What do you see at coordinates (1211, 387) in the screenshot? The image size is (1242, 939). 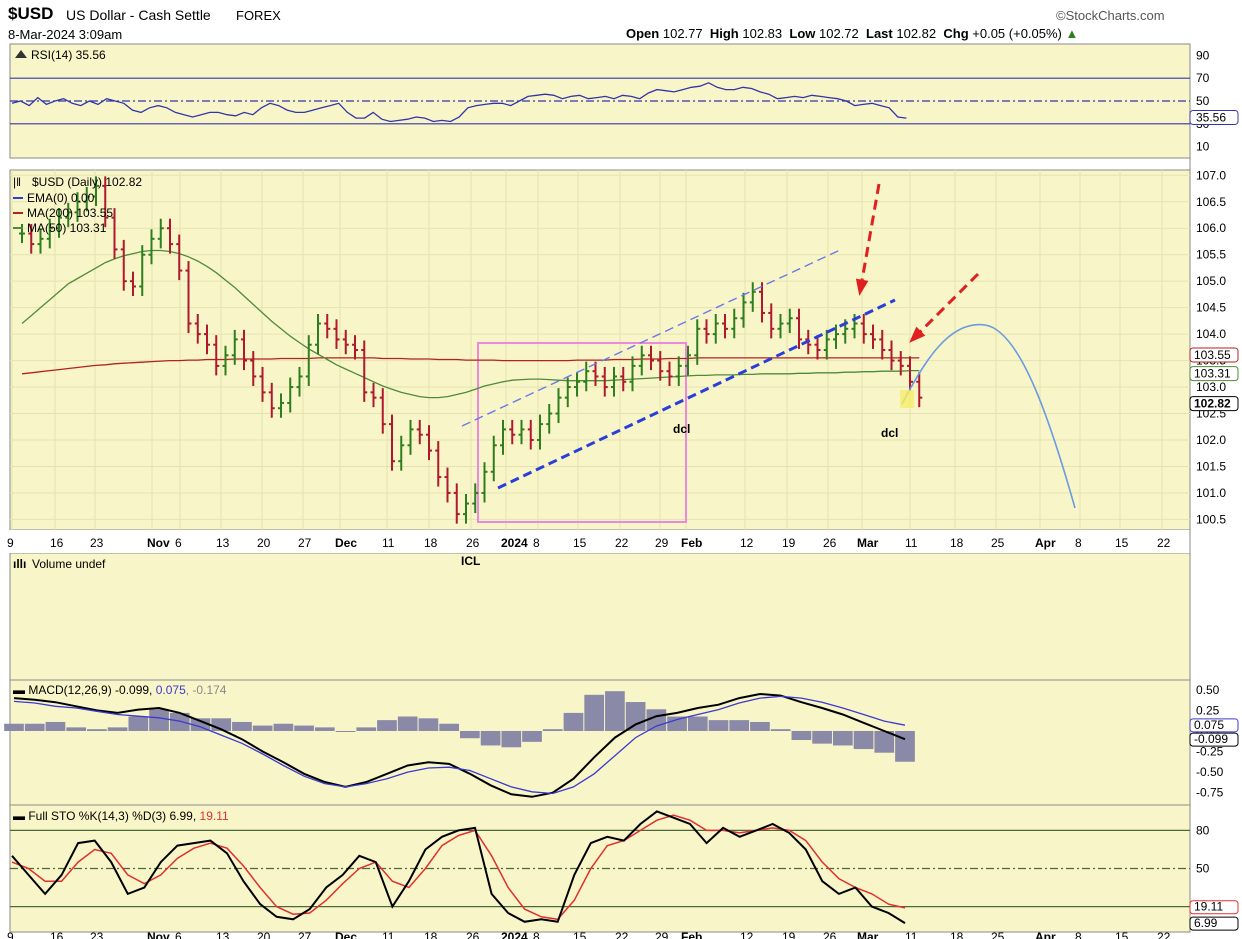 I see `price-tick-label: 103.0` at bounding box center [1211, 387].